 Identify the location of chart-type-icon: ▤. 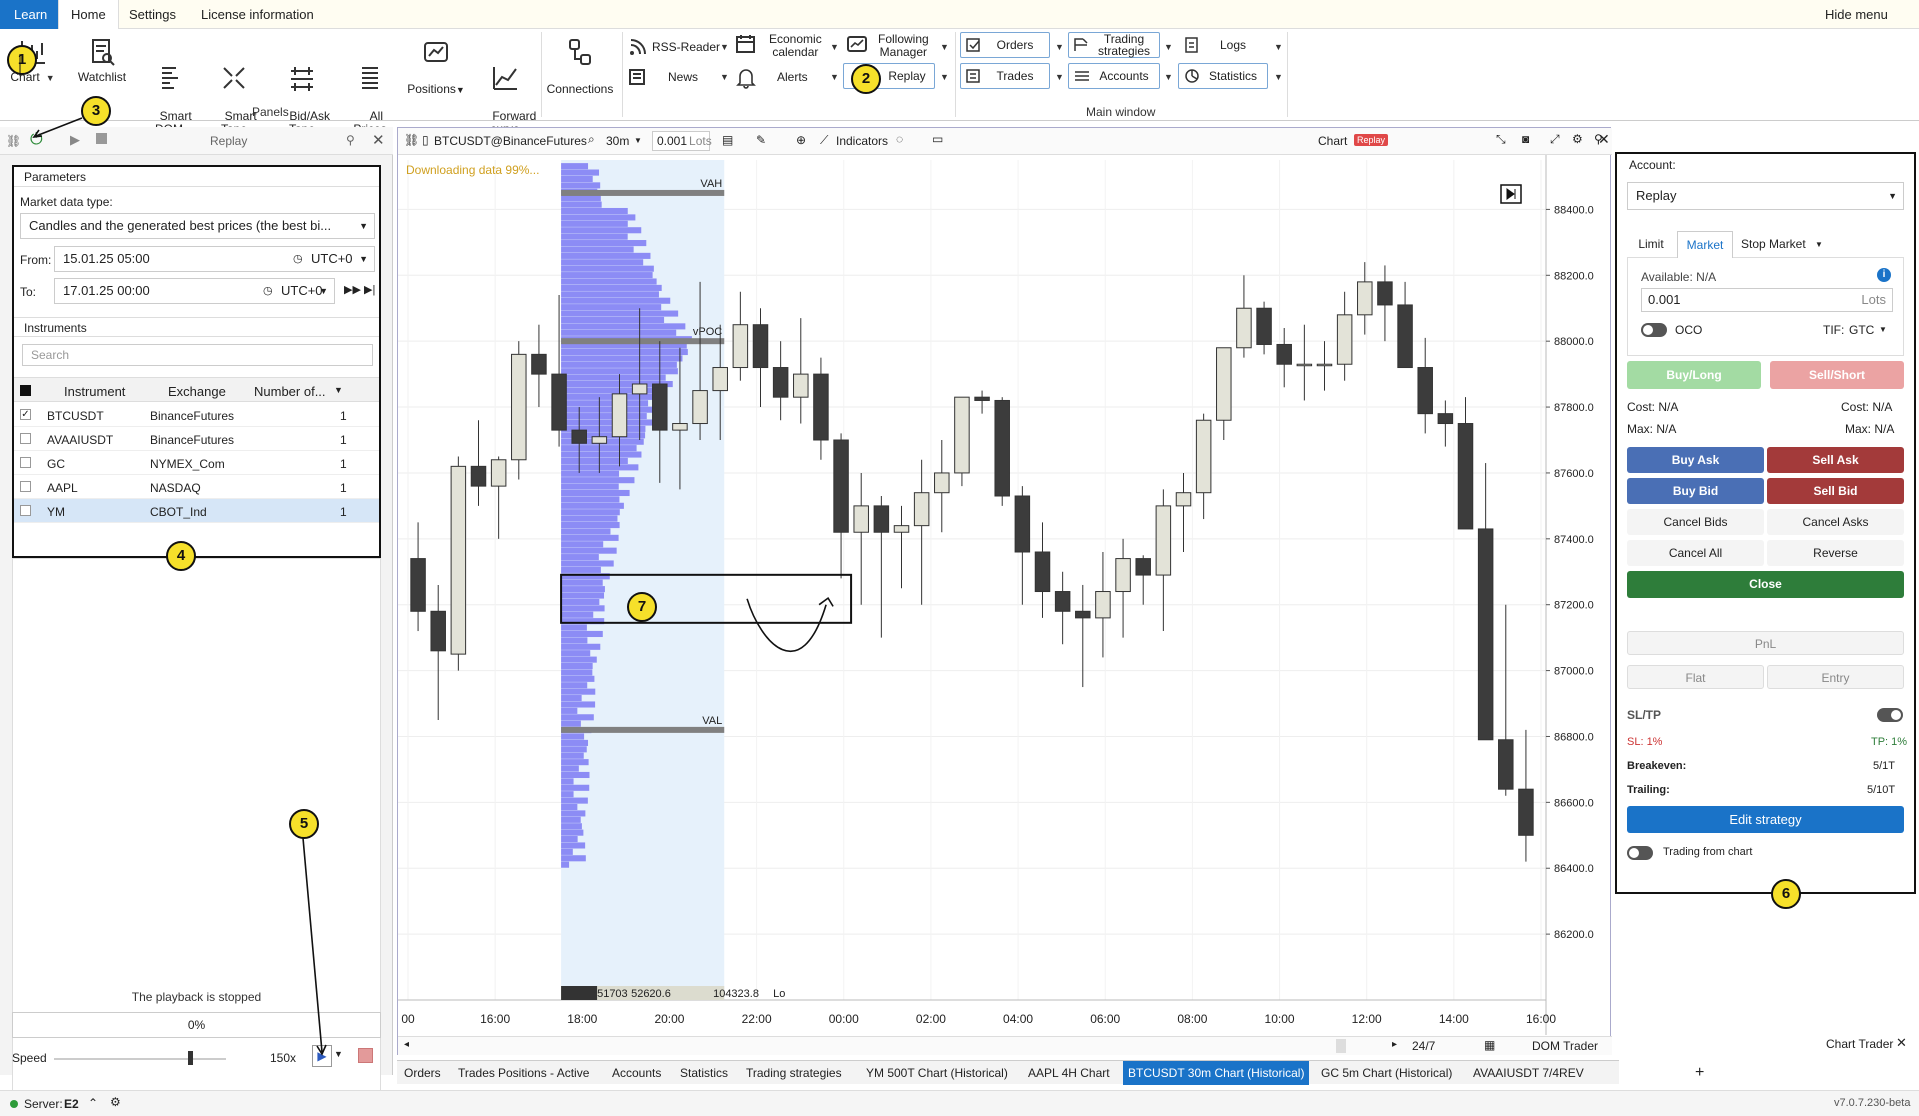
(727, 140).